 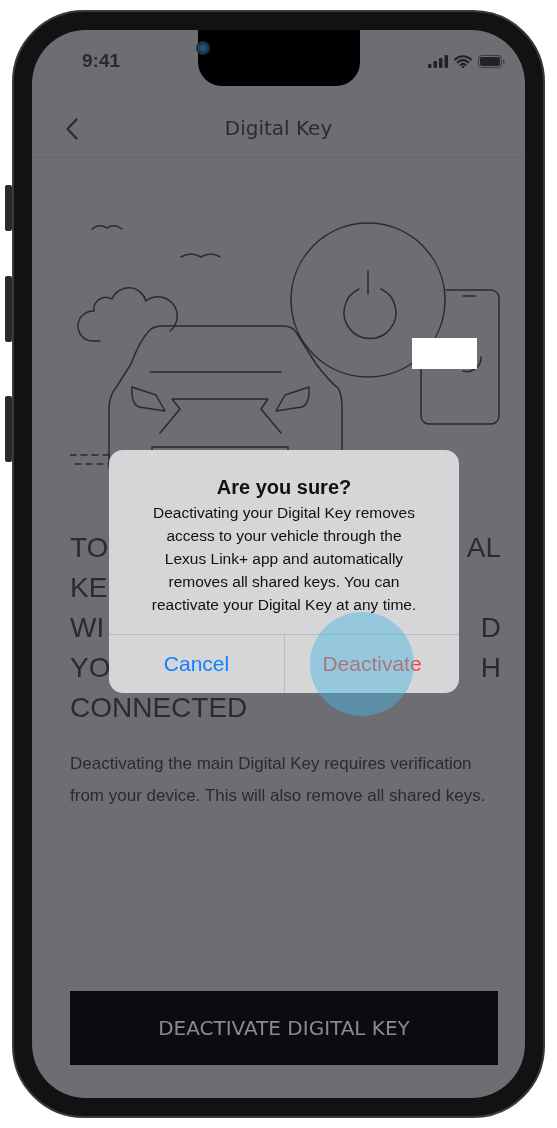 I want to click on deactivate-digital-key-button: DEACTIVATE DIGITAL KEY, so click(x=284, y=1028).